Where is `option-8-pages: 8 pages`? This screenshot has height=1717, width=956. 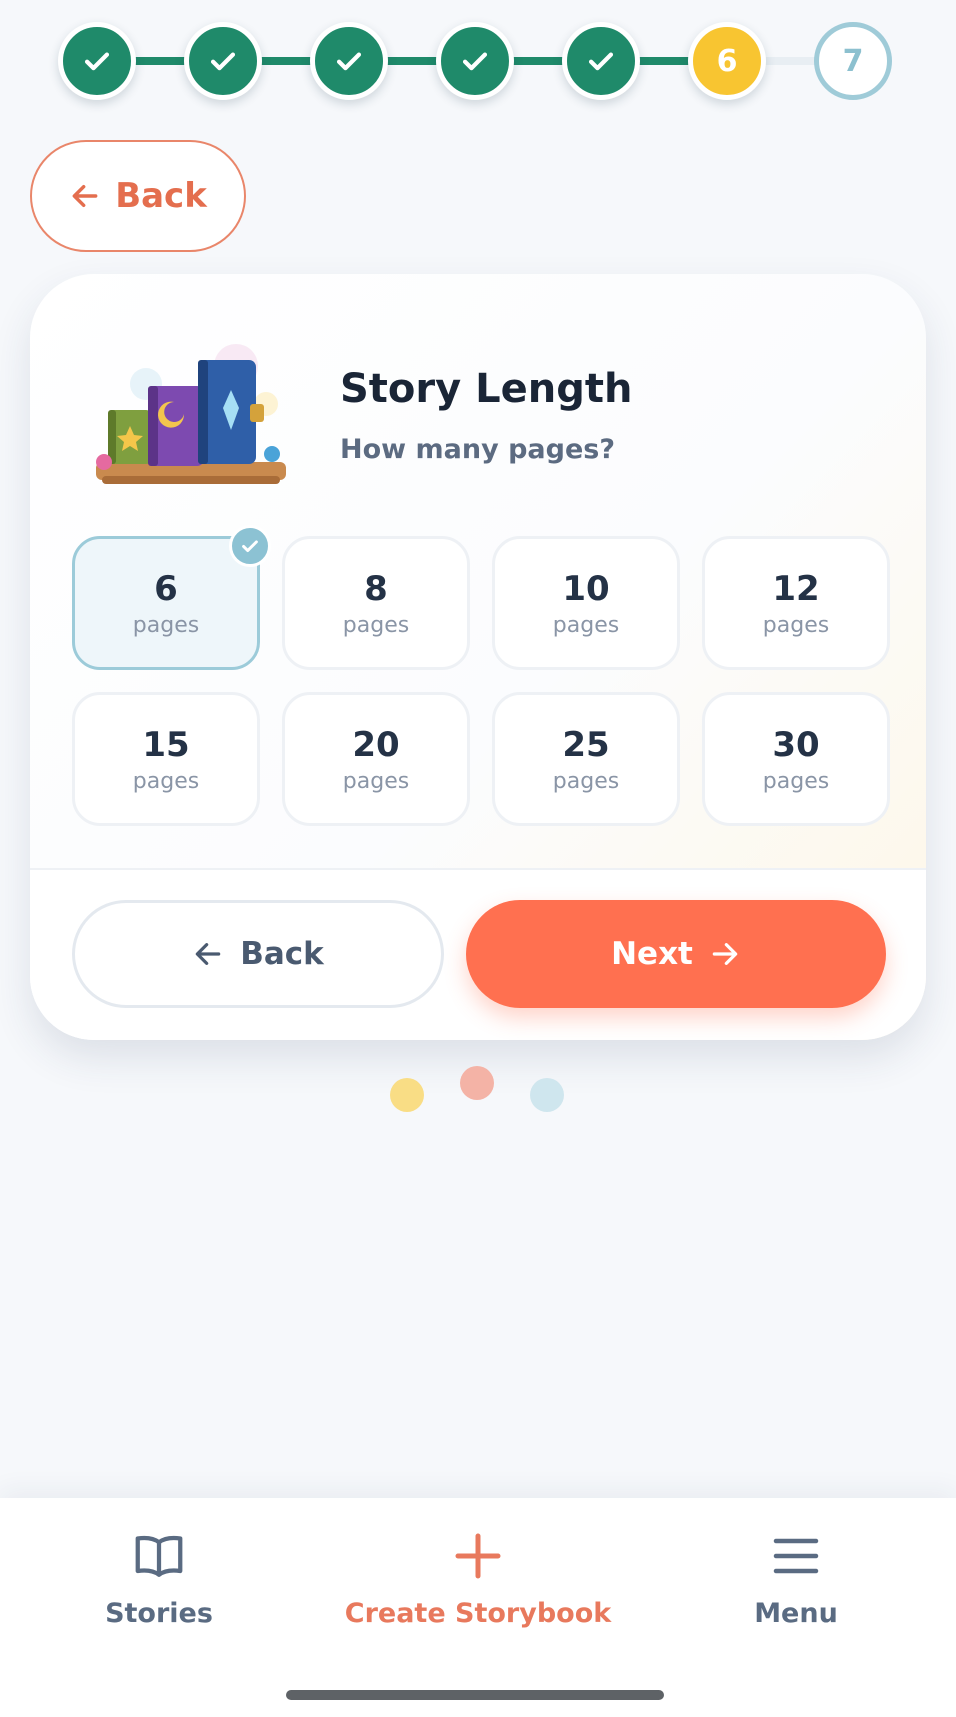 option-8-pages: 8 pages is located at coordinates (376, 603).